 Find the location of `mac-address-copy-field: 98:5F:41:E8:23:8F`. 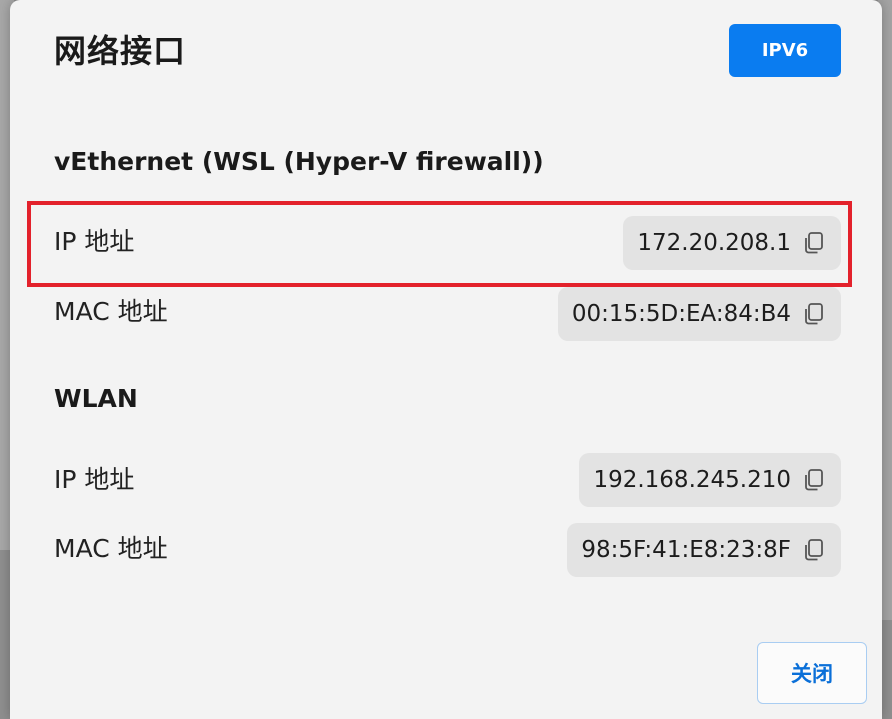

mac-address-copy-field: 98:5F:41:E8:23:8F is located at coordinates (704, 550).